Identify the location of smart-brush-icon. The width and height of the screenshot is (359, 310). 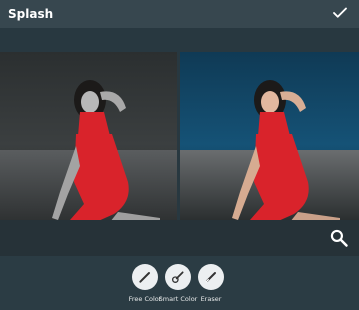
(178, 277).